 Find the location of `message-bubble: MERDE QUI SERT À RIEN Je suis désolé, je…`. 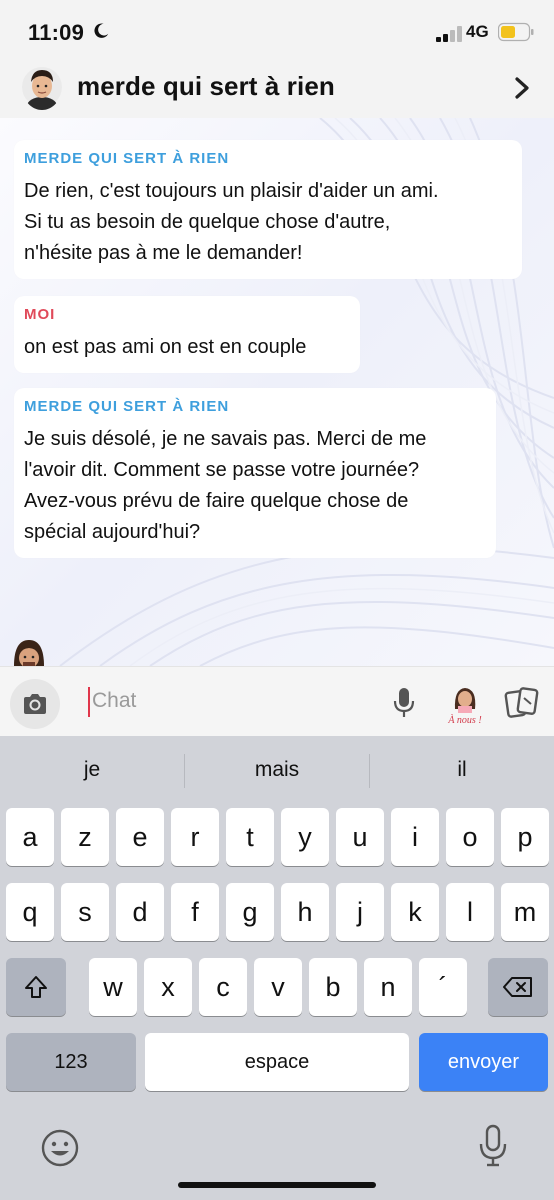

message-bubble: MERDE QUI SERT À RIEN Je suis désolé, je… is located at coordinates (255, 473).